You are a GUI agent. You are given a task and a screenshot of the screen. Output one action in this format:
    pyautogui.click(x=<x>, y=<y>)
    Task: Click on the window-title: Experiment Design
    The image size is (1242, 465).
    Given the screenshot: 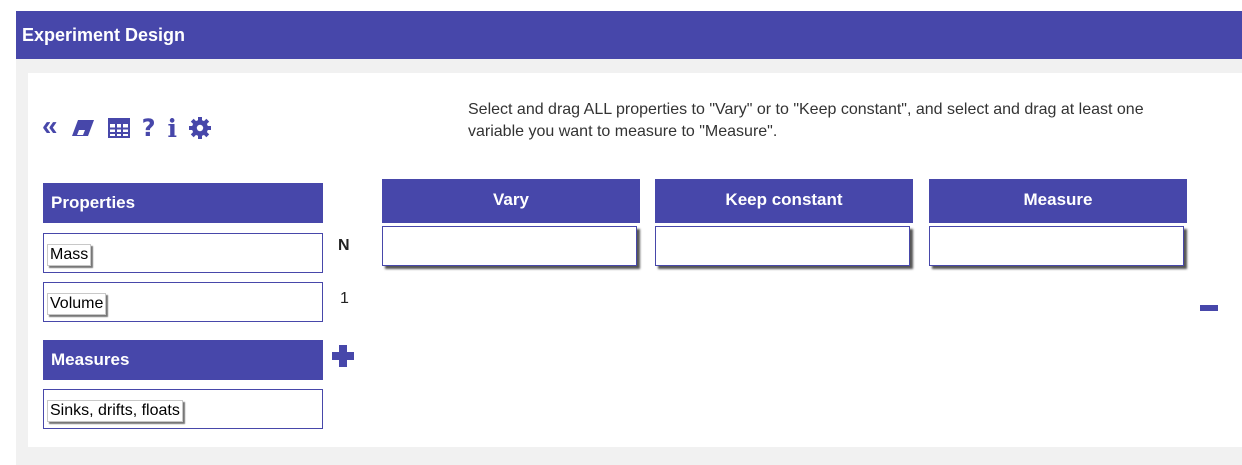 What is the action you would take?
    pyautogui.click(x=629, y=35)
    